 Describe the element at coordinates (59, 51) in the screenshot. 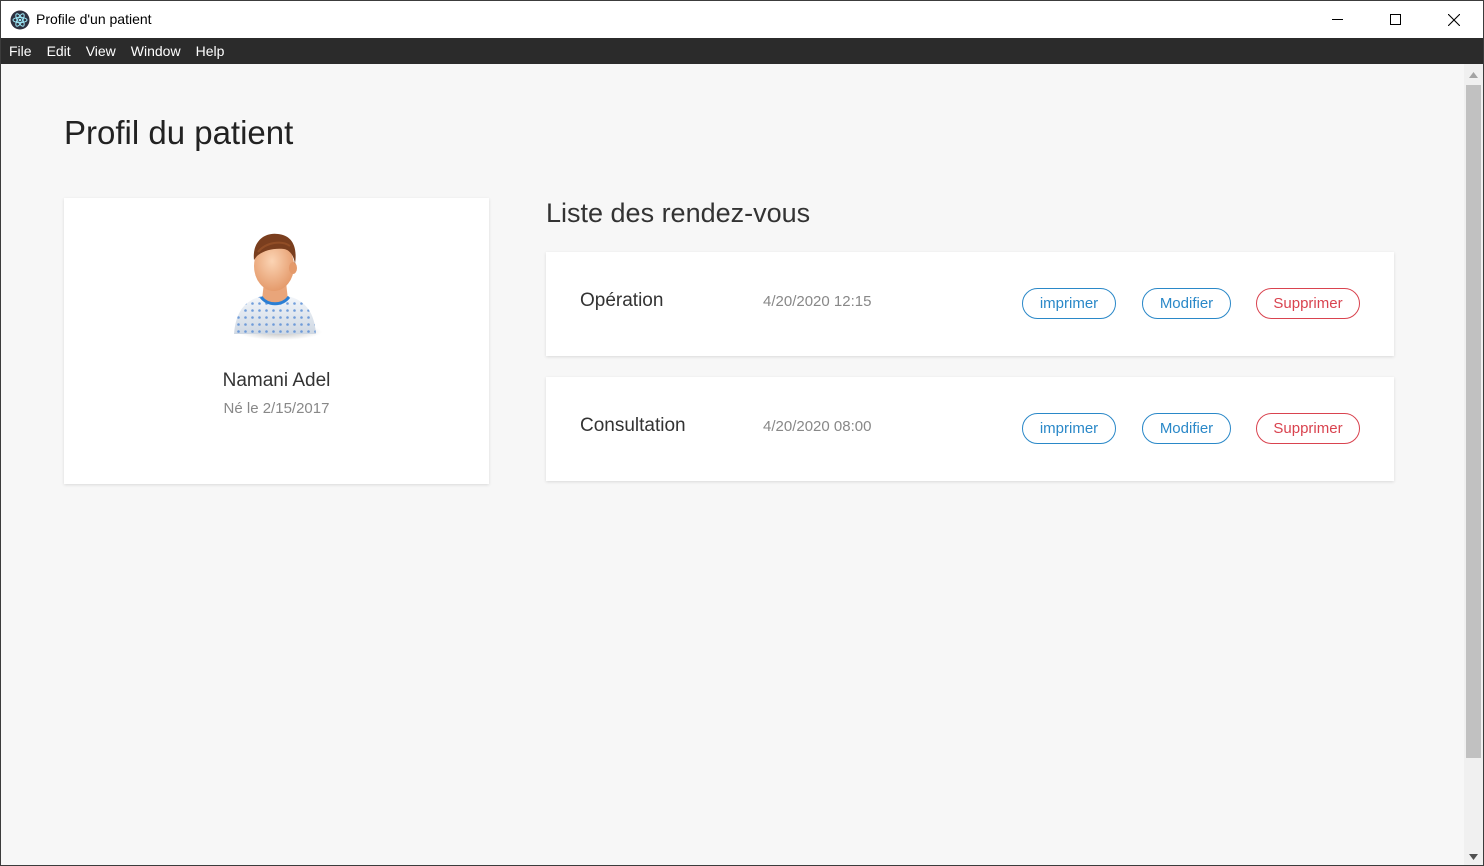

I see `menu-edit: Edit` at that location.